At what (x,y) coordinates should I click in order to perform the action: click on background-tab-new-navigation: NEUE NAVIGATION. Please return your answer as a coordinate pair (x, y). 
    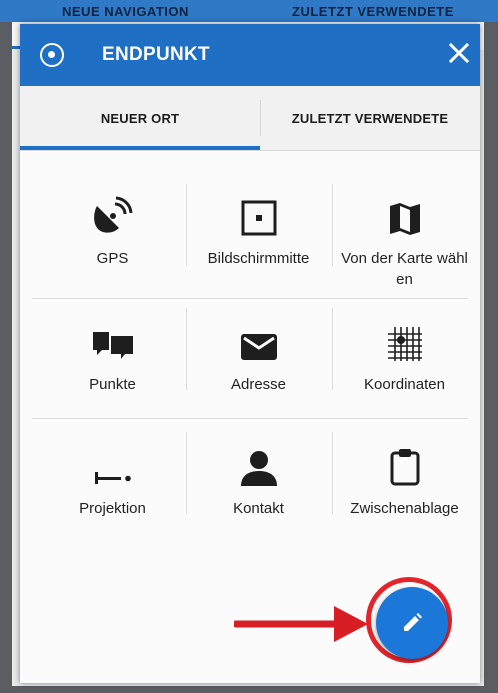
    Looking at the image, I should click on (125, 11).